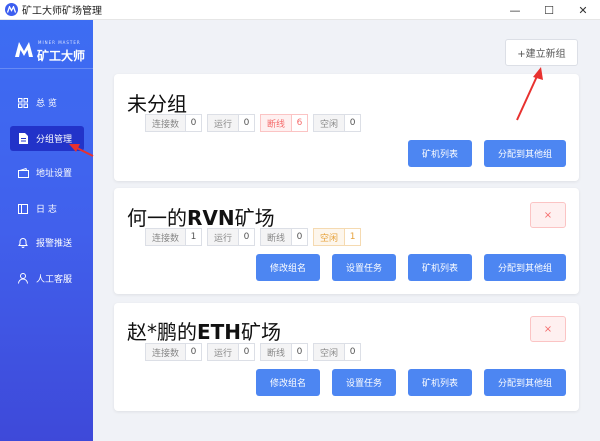  I want to click on annotation-arrow-new-group, so click(529, 94).